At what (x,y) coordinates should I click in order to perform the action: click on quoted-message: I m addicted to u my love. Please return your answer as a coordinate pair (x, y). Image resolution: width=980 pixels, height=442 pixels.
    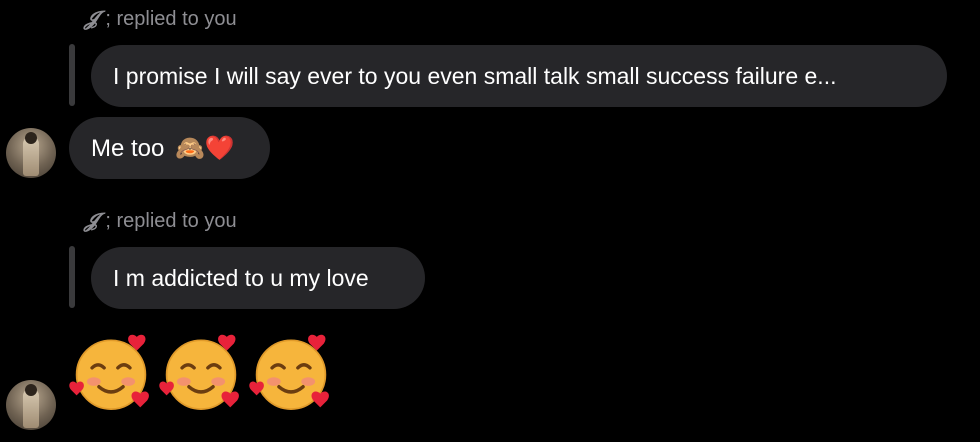
    Looking at the image, I should click on (258, 278).